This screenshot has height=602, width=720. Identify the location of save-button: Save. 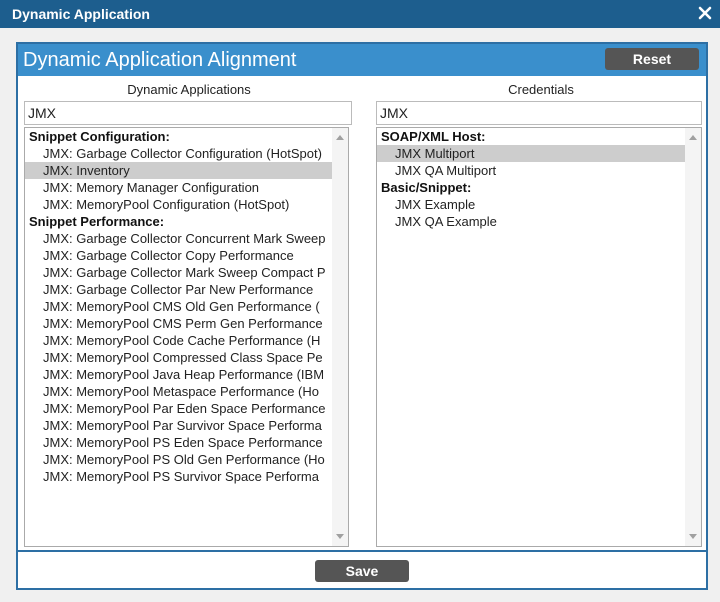
(362, 571).